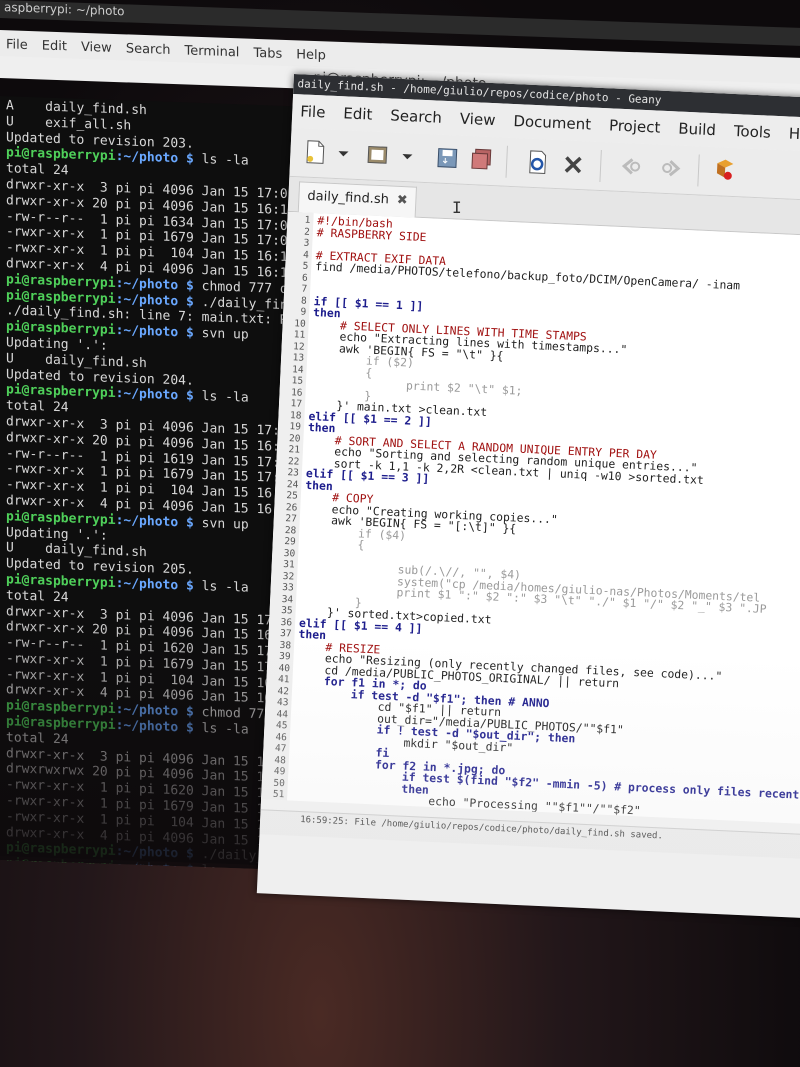  I want to click on terminal-menu-item: Help, so click(311, 55).